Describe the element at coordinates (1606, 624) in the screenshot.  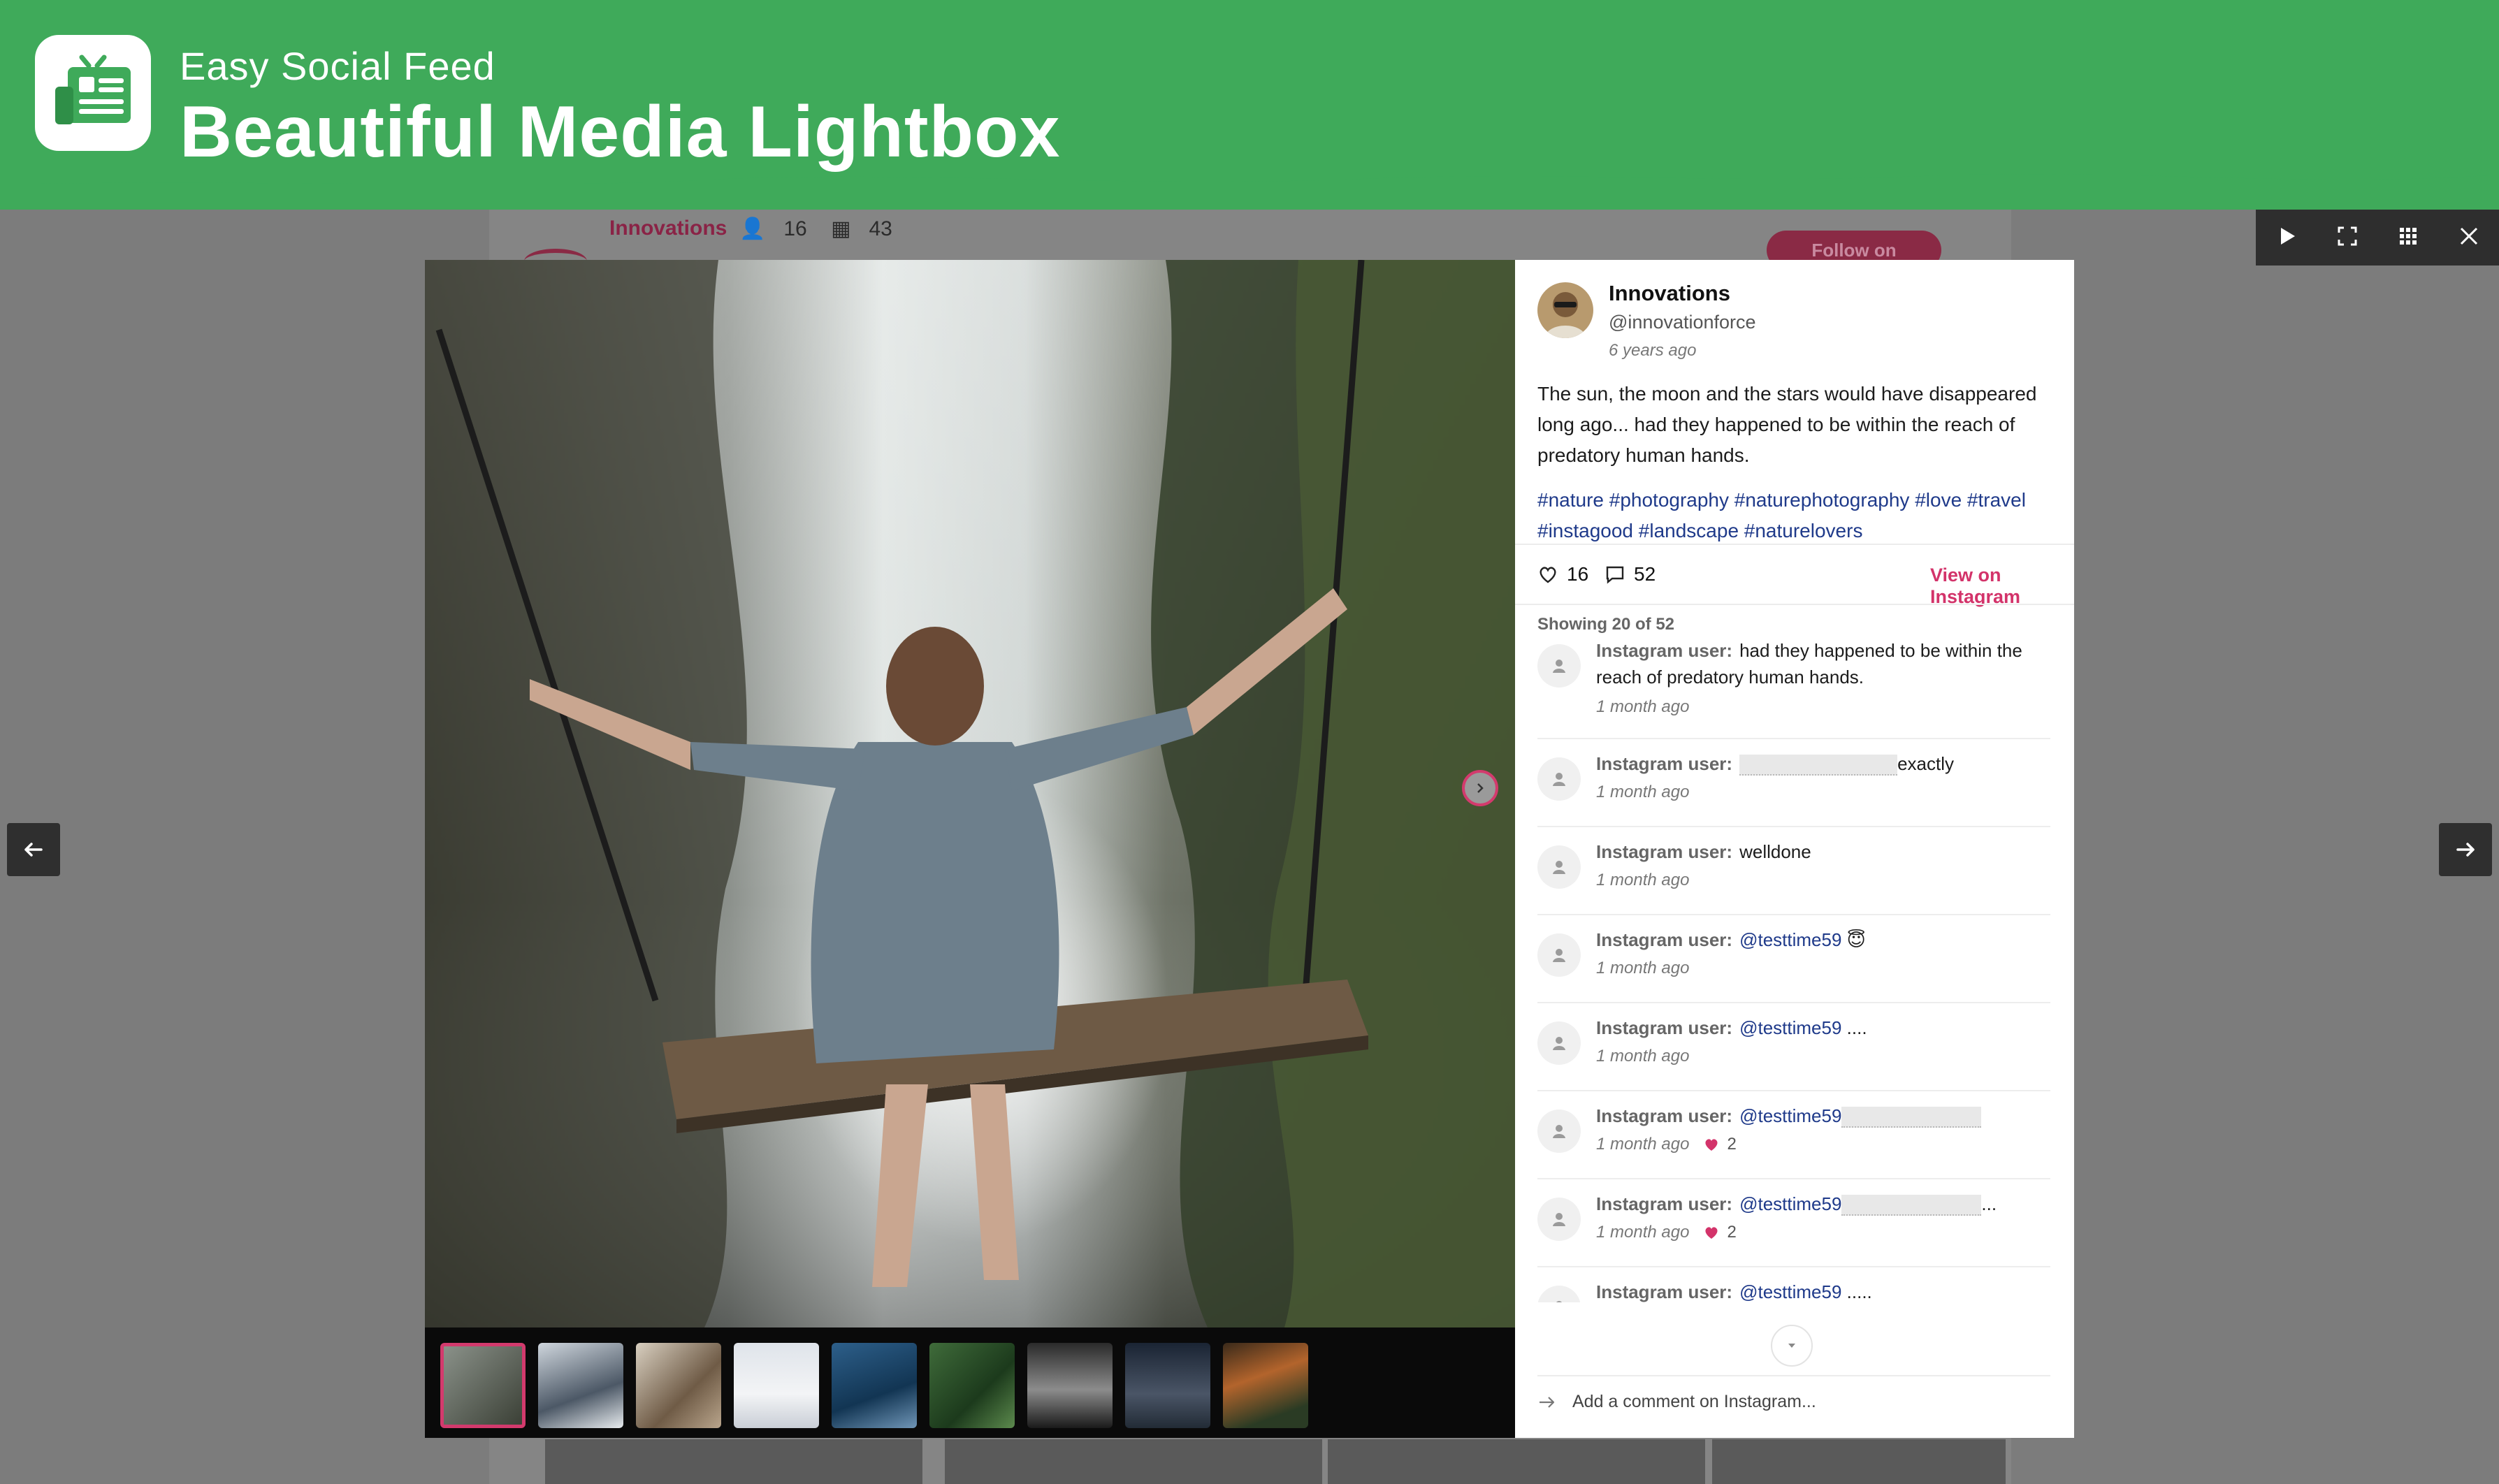
I see `comments-showing-count: Showing 20 of 52` at that location.